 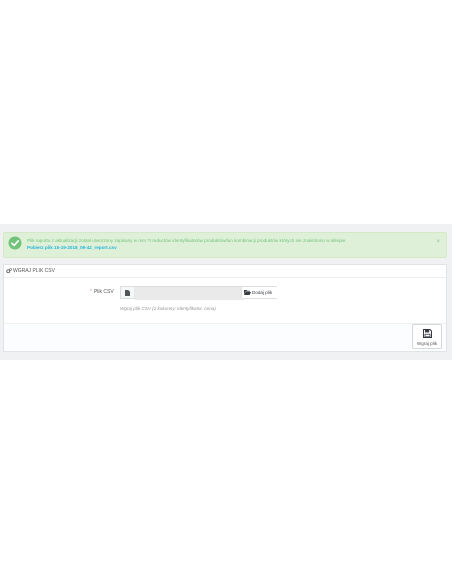 I want to click on save-icon, so click(x=427, y=333).